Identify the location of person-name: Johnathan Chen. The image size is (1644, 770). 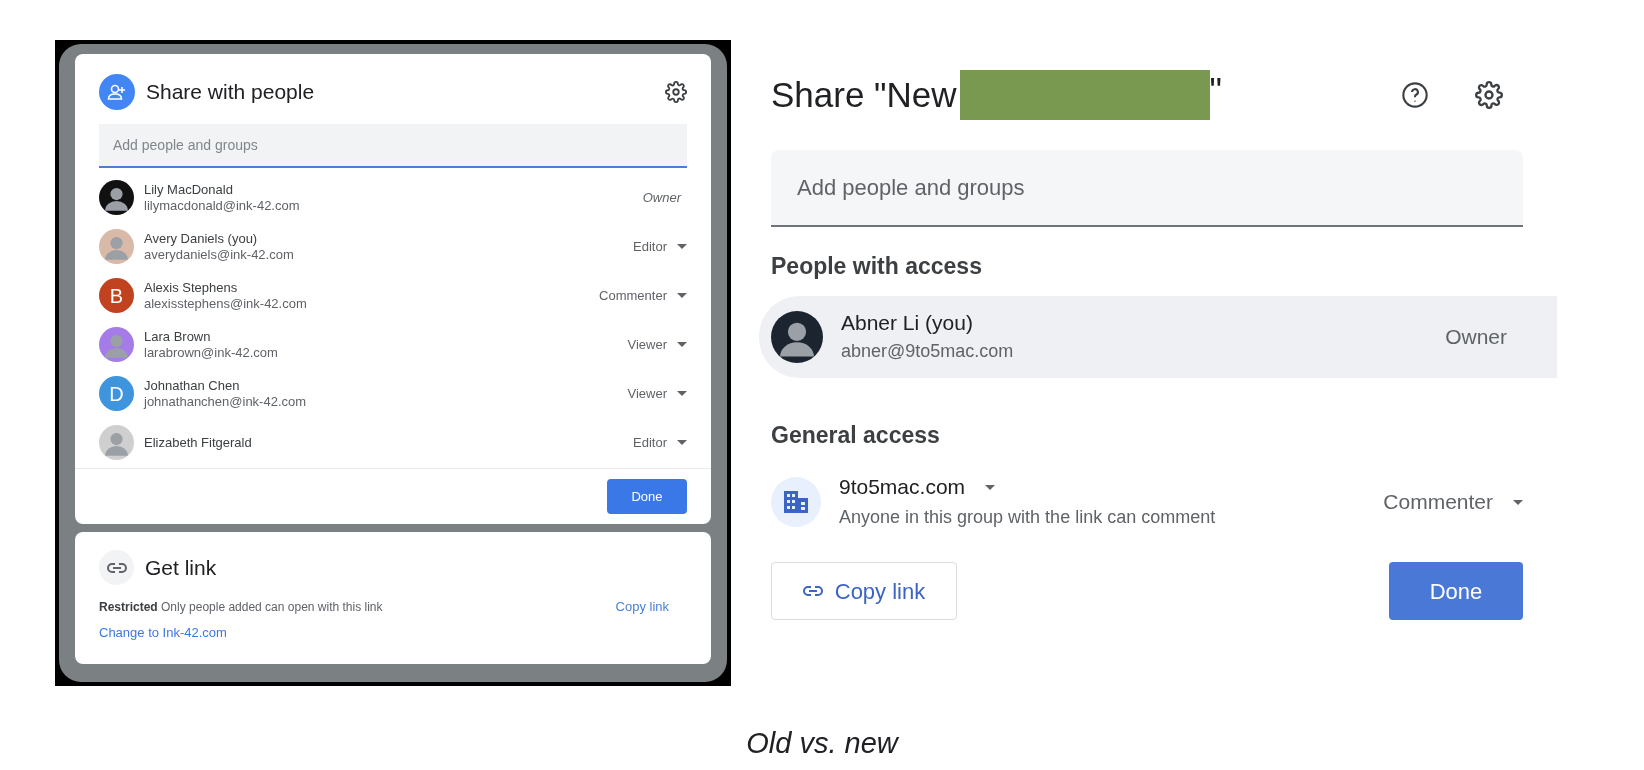
(192, 385).